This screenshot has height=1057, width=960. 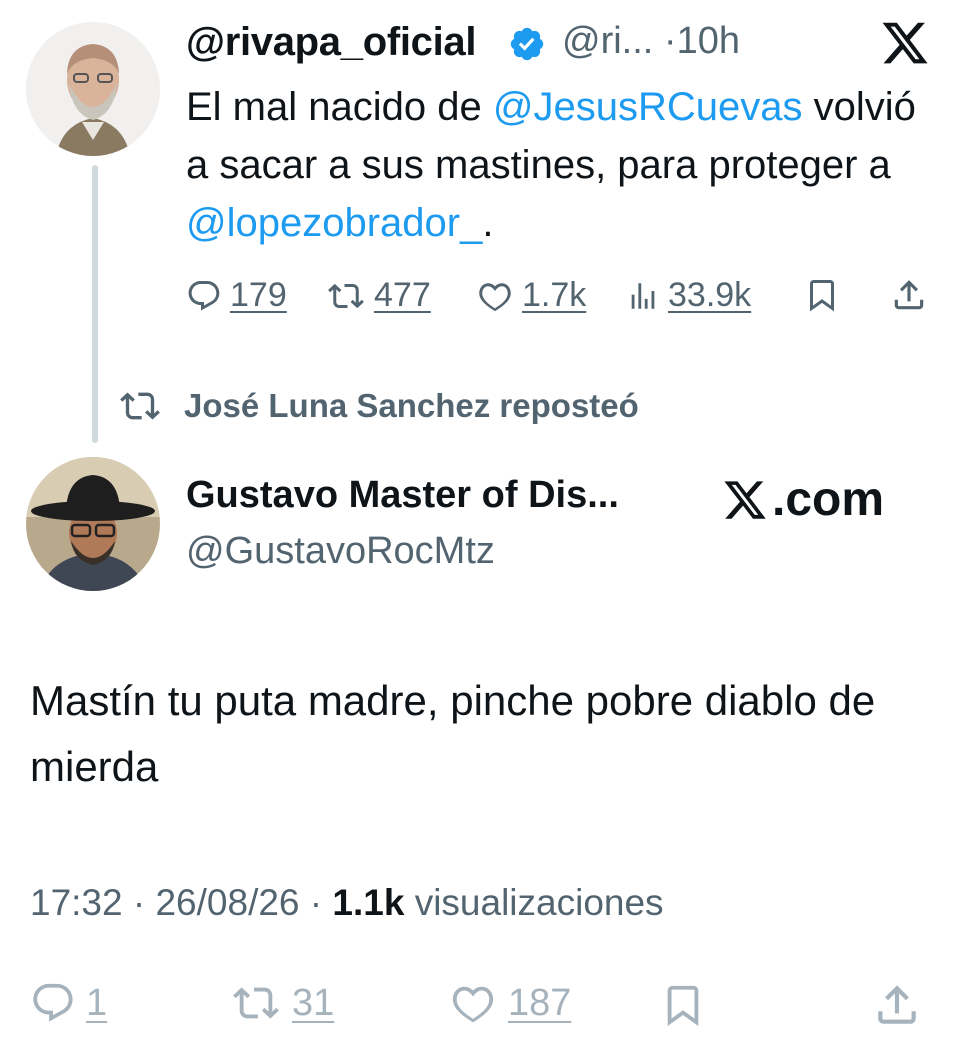 I want to click on repost-banner-icon, so click(x=140, y=406).